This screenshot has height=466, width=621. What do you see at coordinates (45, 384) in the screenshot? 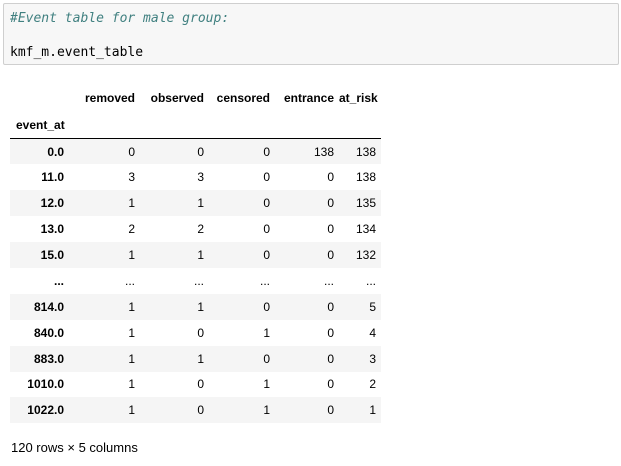
I see `row-index: 1010.0` at bounding box center [45, 384].